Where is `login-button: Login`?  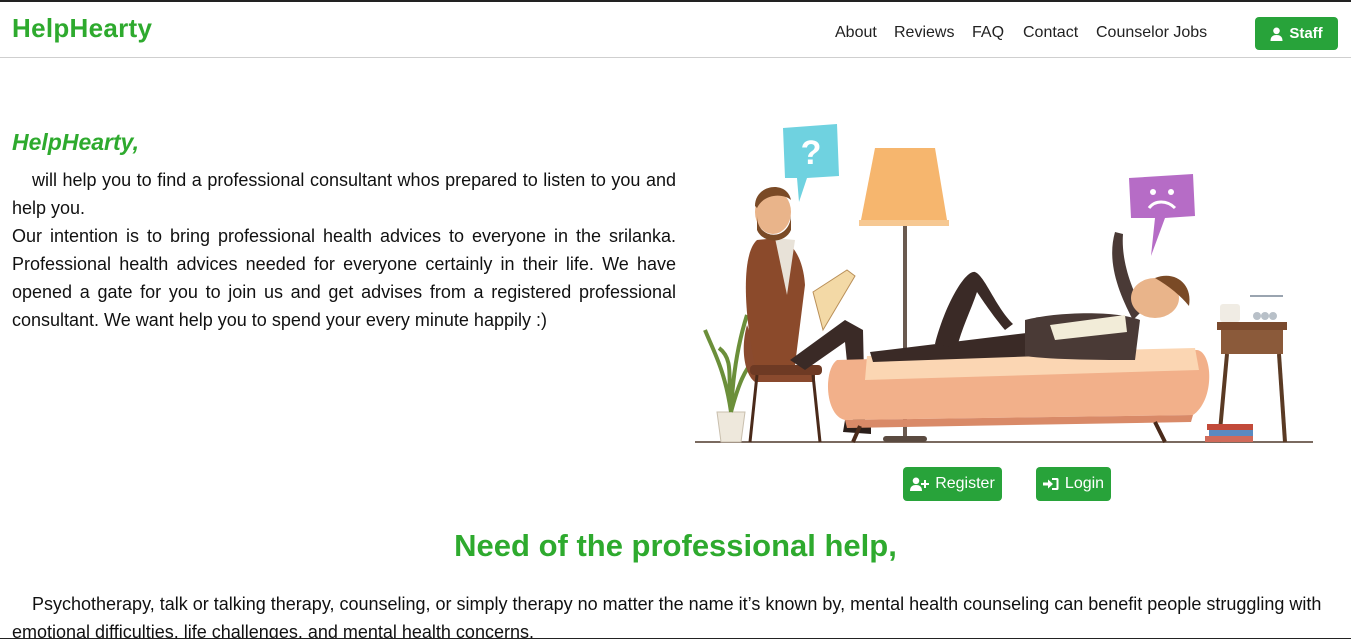 login-button: Login is located at coordinates (1073, 484).